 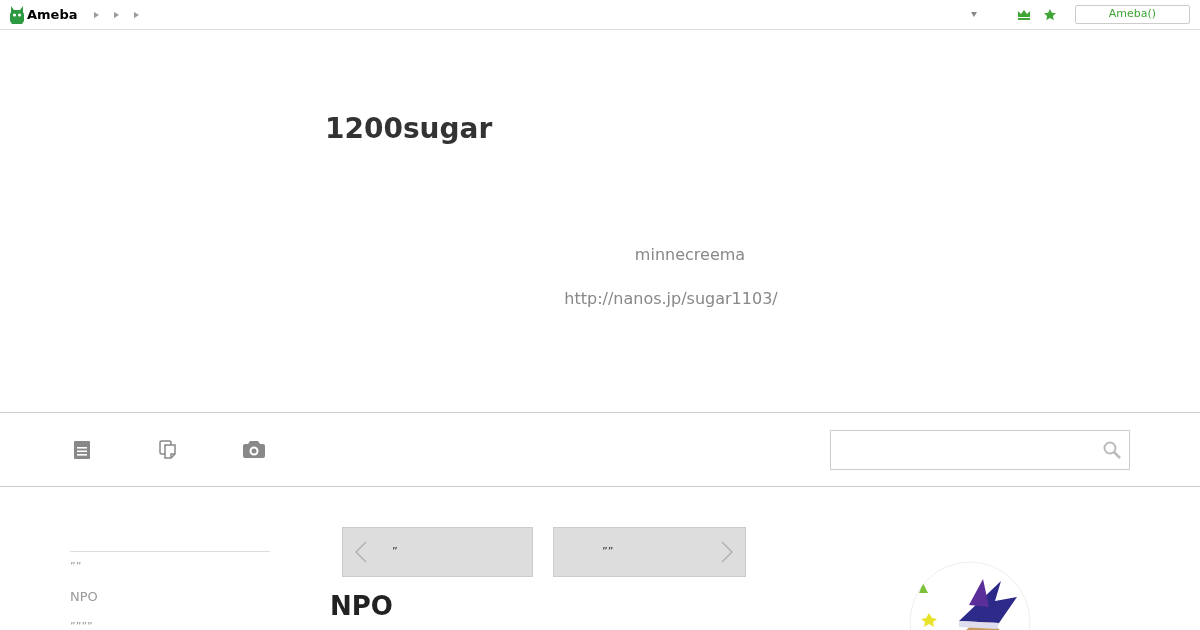 What do you see at coordinates (974, 14) in the screenshot?
I see `dropdown-icon` at bounding box center [974, 14].